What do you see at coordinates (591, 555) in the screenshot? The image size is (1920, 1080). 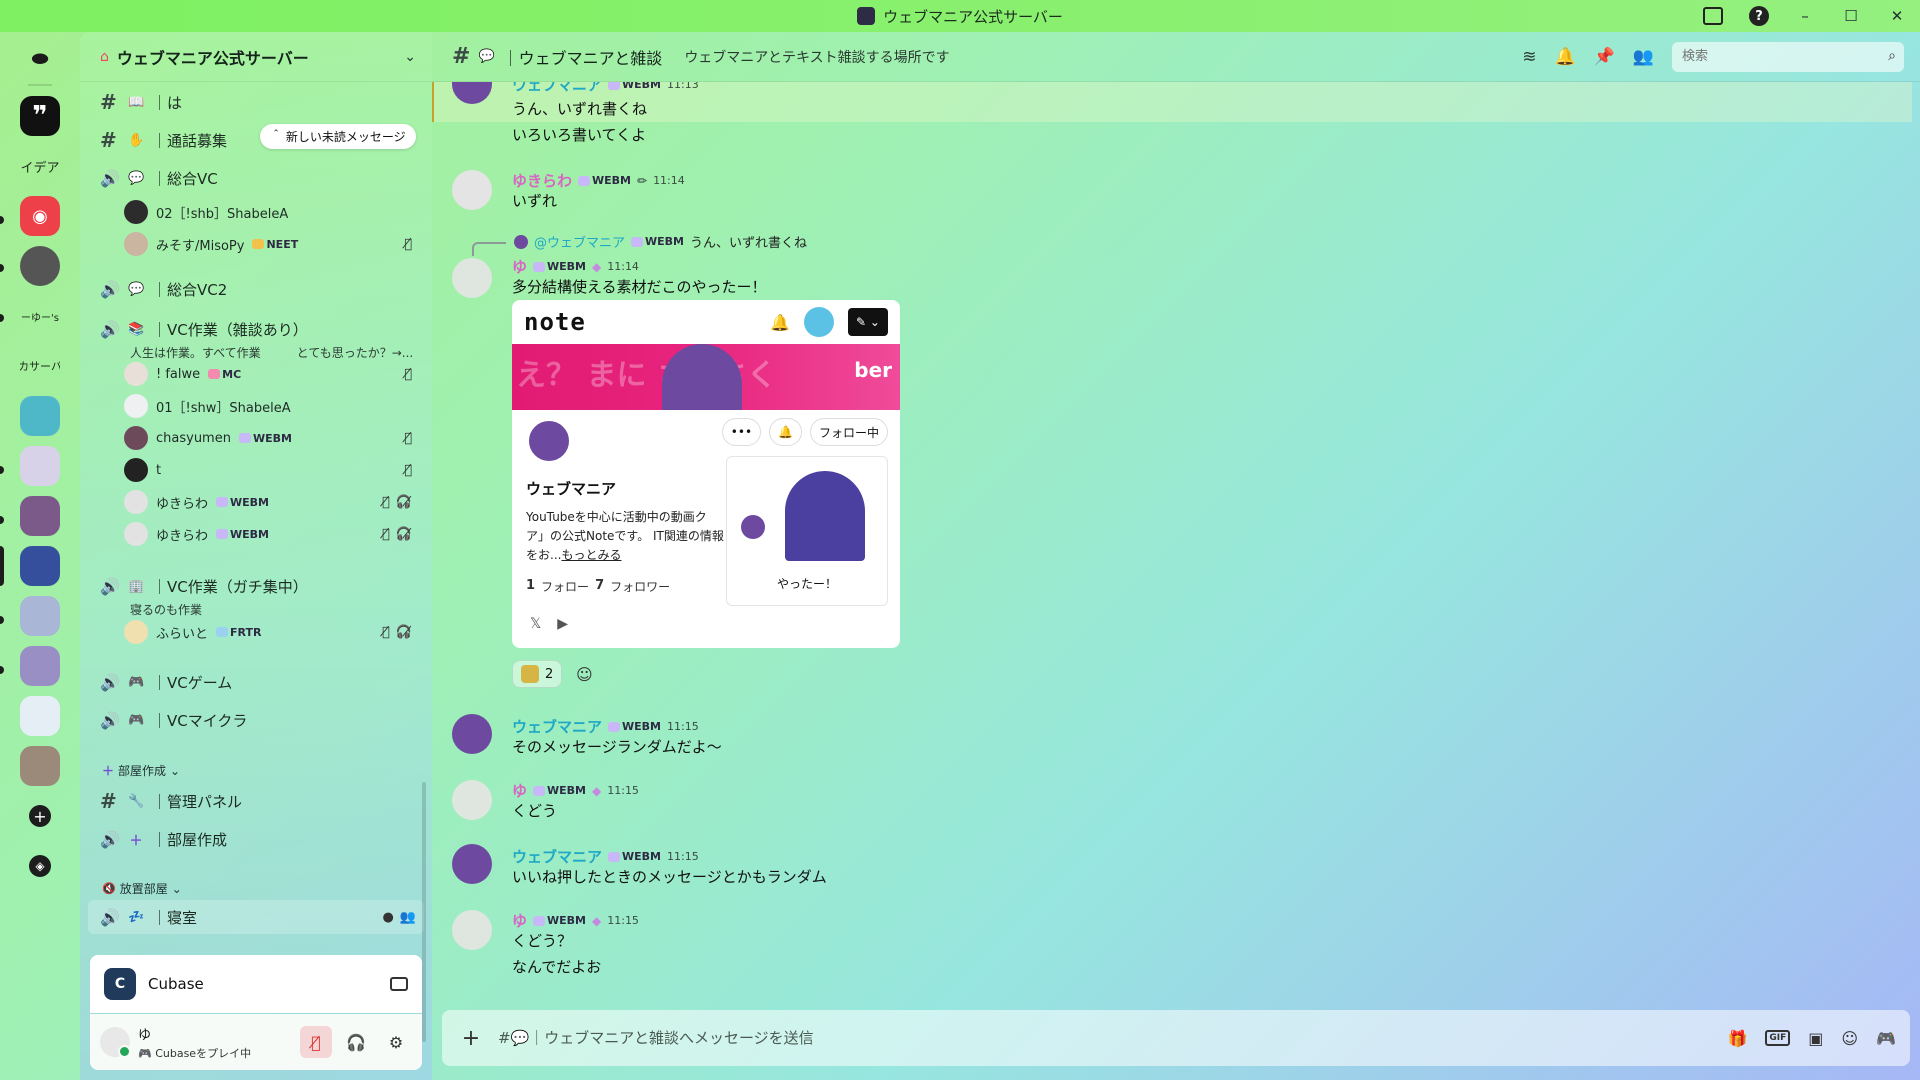 I see `read-more-link: もっとみる` at bounding box center [591, 555].